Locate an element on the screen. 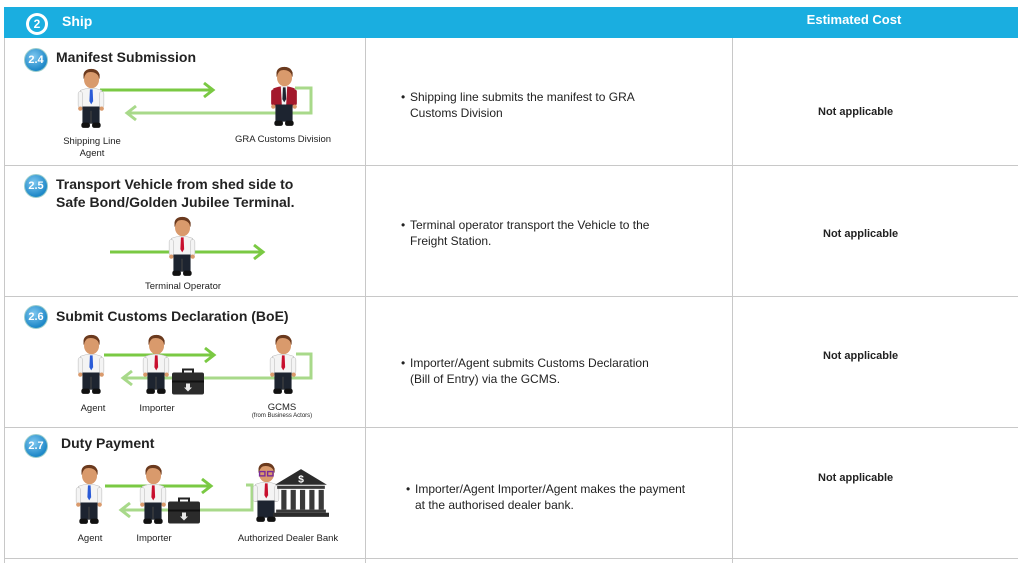 The image size is (1018, 563). briefcase-icon is located at coordinates (184, 510).